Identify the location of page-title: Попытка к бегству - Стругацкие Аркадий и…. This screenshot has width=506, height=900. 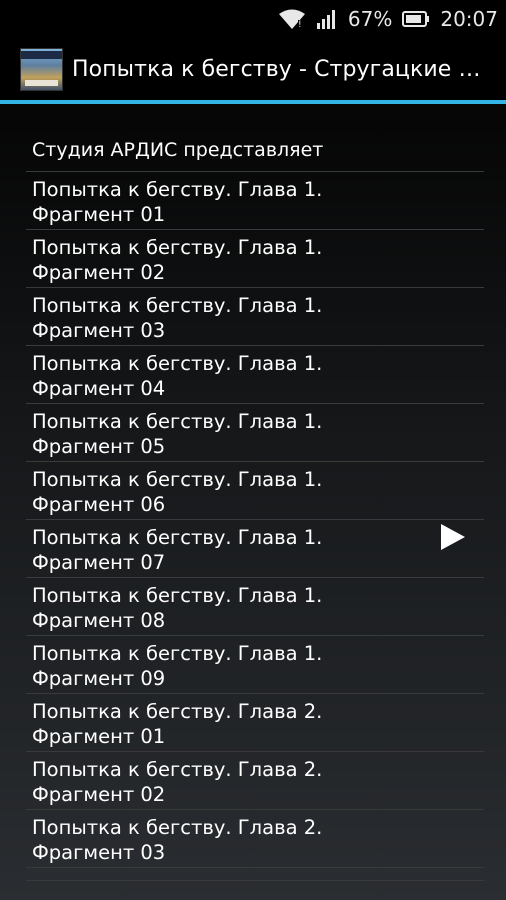
(282, 69).